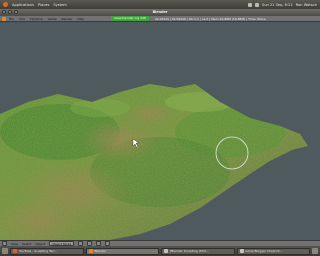 Image resolution: width=320 pixels, height=256 pixels. What do you see at coordinates (59, 5) in the screenshot?
I see `system-menu: System` at bounding box center [59, 5].